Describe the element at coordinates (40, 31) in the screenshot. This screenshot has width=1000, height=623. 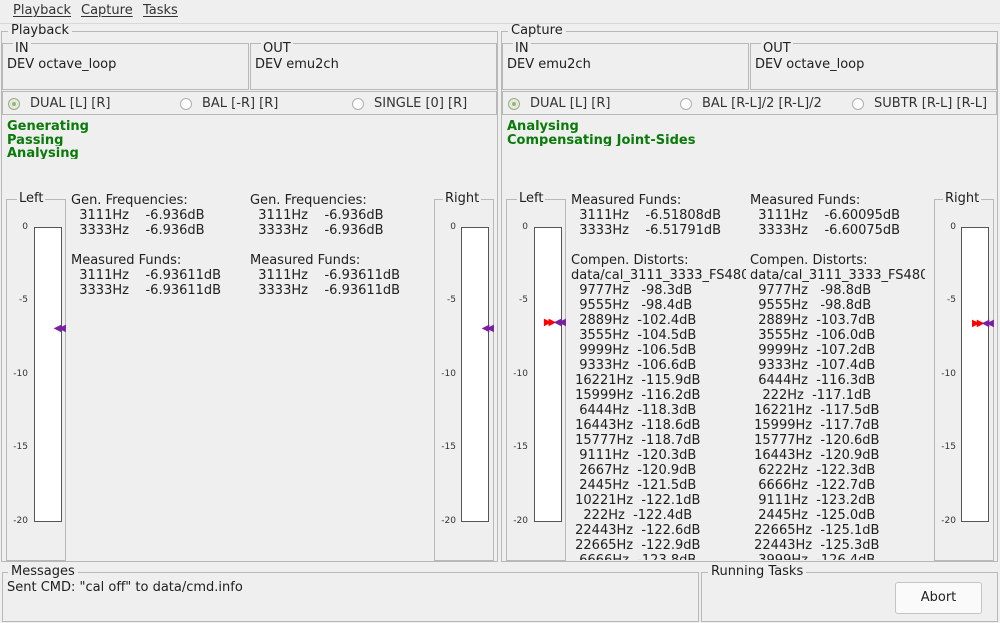
I see `playback-title: Playback` at that location.